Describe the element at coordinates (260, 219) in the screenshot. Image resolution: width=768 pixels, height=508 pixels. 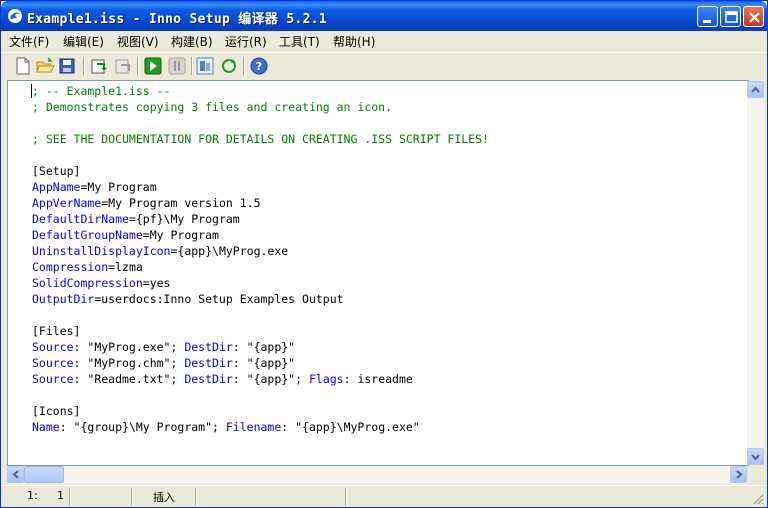
I see `code-line: DefaultDirName={pf}\My Program` at that location.